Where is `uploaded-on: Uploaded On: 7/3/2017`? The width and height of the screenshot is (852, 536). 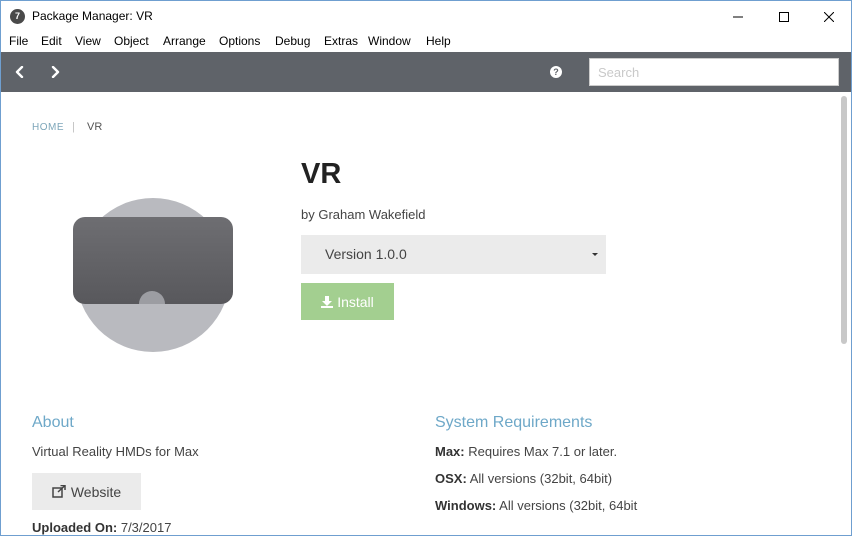
uploaded-on: Uploaded On: 7/3/2017 is located at coordinates (101, 527).